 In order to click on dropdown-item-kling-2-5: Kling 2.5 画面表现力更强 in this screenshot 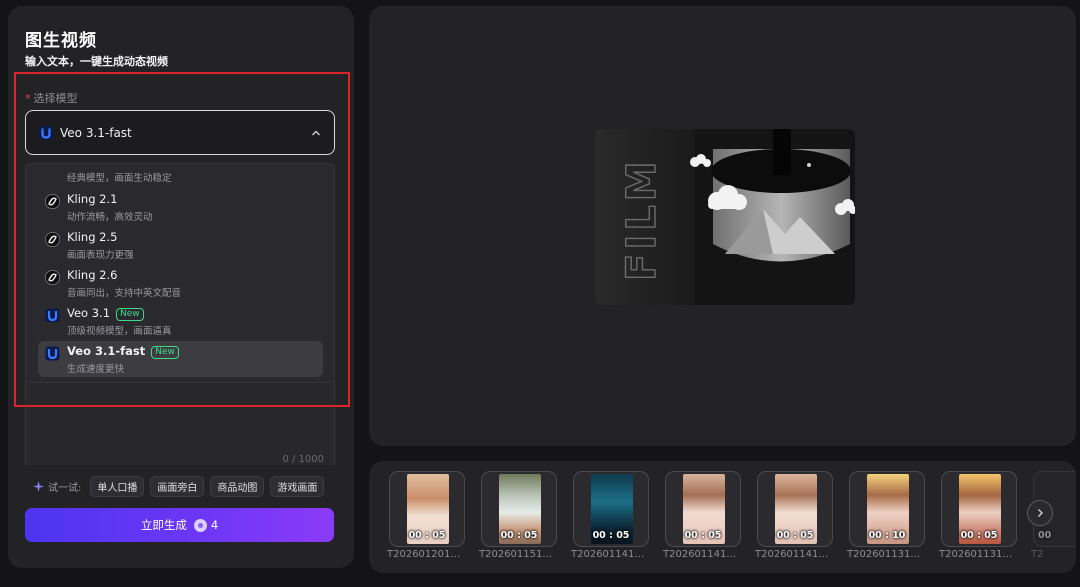, I will do `click(180, 245)`.